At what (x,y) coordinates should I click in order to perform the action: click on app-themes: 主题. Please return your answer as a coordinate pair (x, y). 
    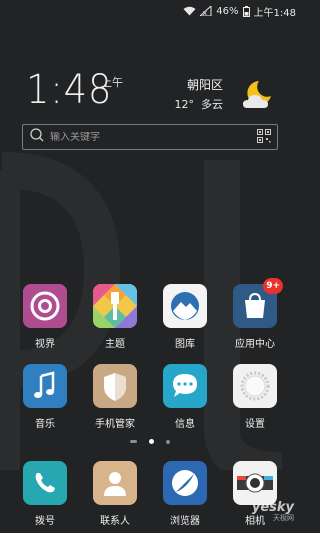
    Looking at the image, I should click on (115, 317).